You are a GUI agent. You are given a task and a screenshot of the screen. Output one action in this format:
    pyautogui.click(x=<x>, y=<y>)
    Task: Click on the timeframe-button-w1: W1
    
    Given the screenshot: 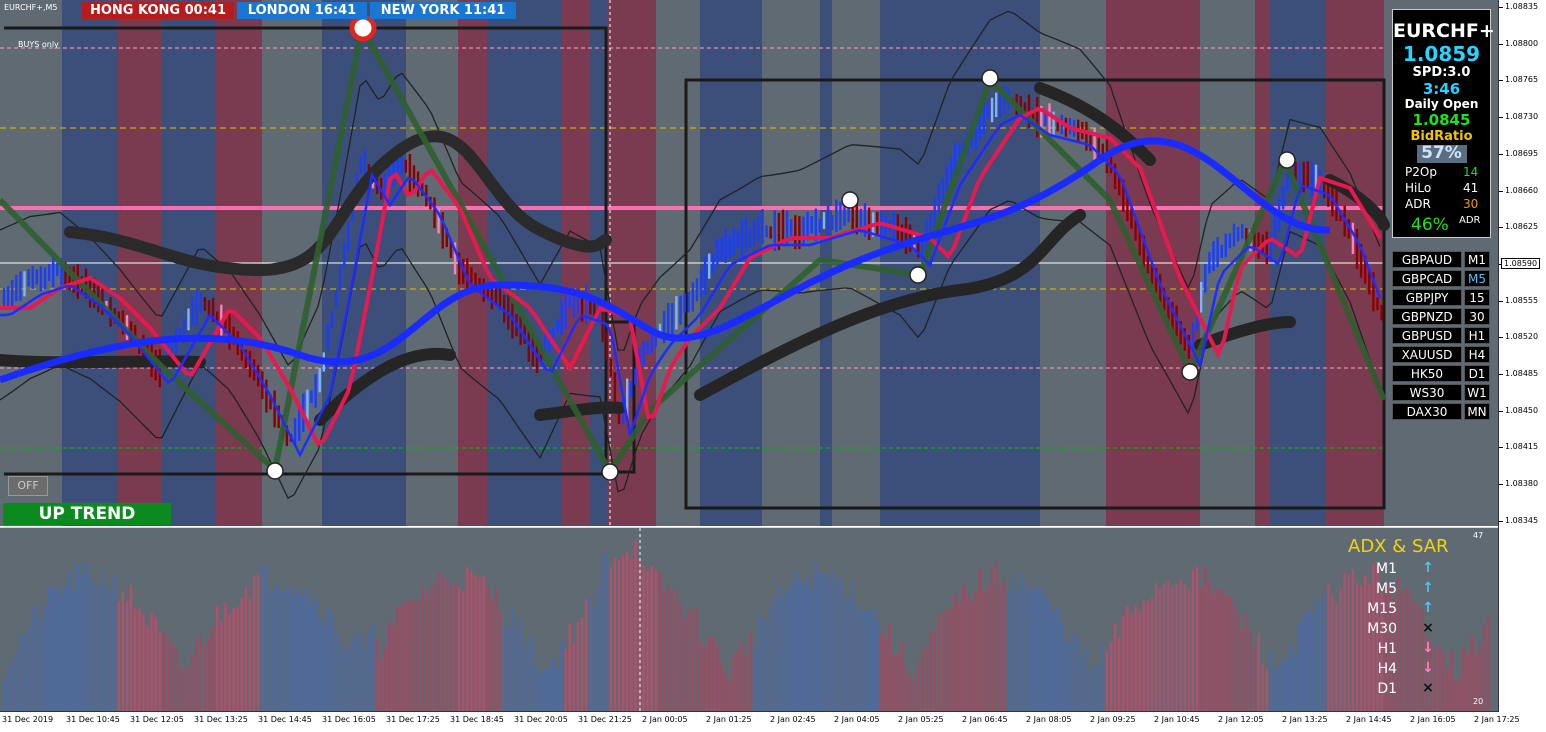 What is the action you would take?
    pyautogui.click(x=1477, y=392)
    